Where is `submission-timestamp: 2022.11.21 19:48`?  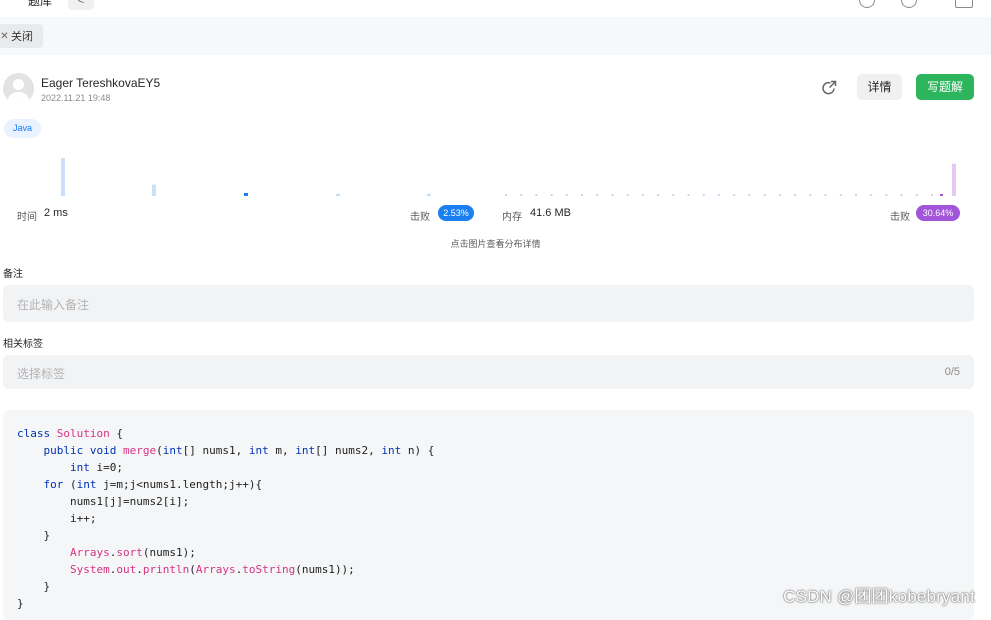
submission-timestamp: 2022.11.21 19:48 is located at coordinates (76, 98).